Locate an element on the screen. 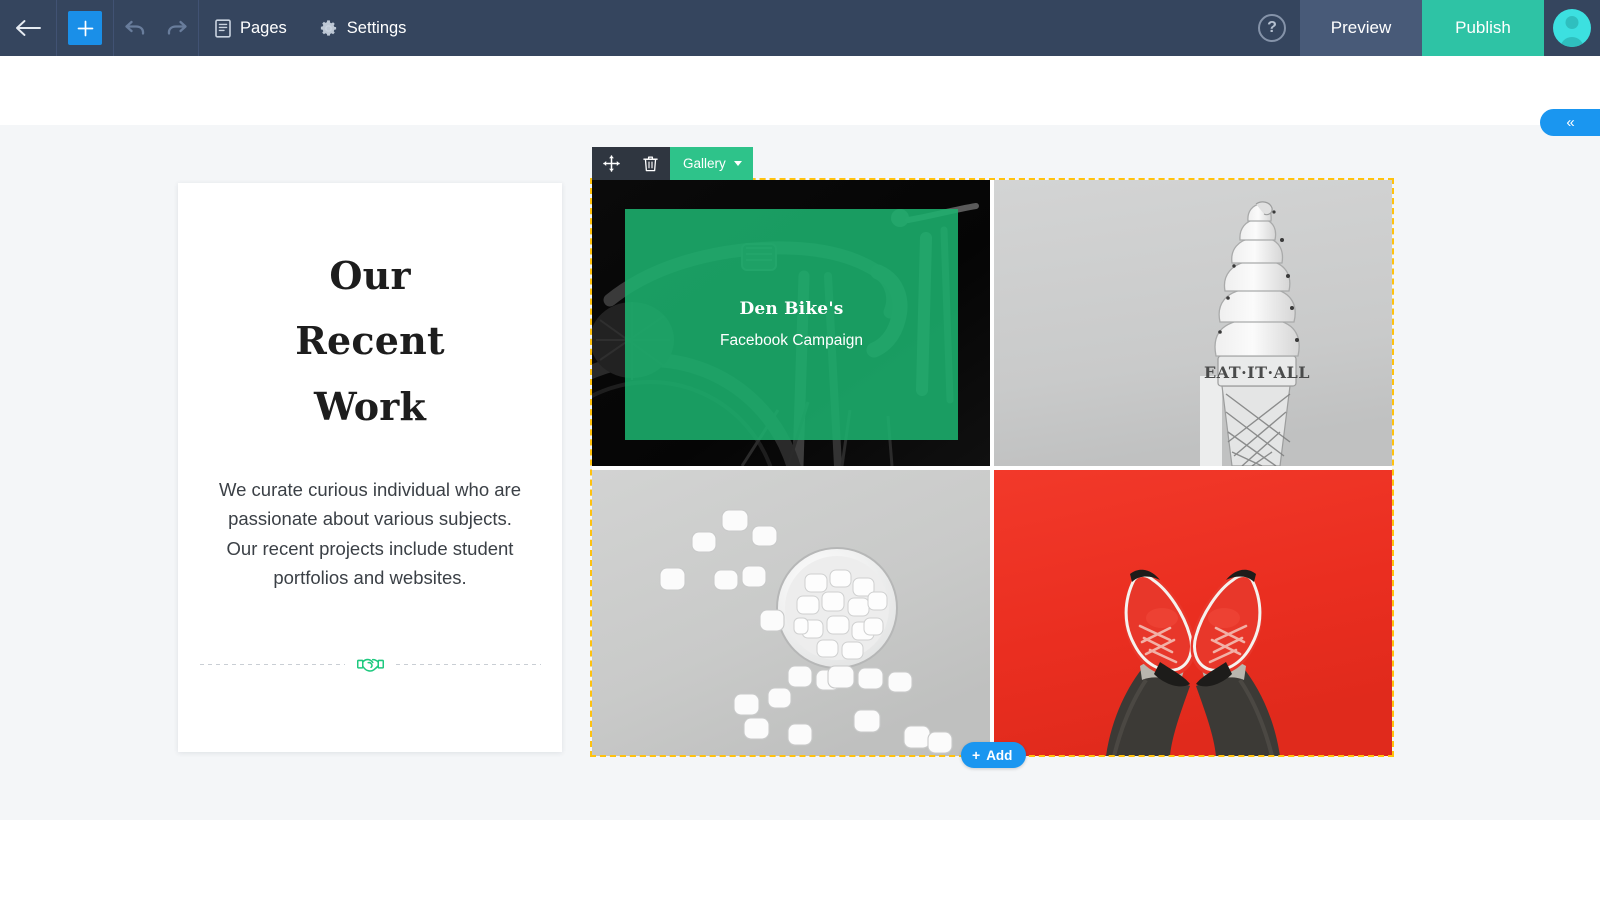 The image size is (1600, 912). help-label: ? is located at coordinates (1272, 27).